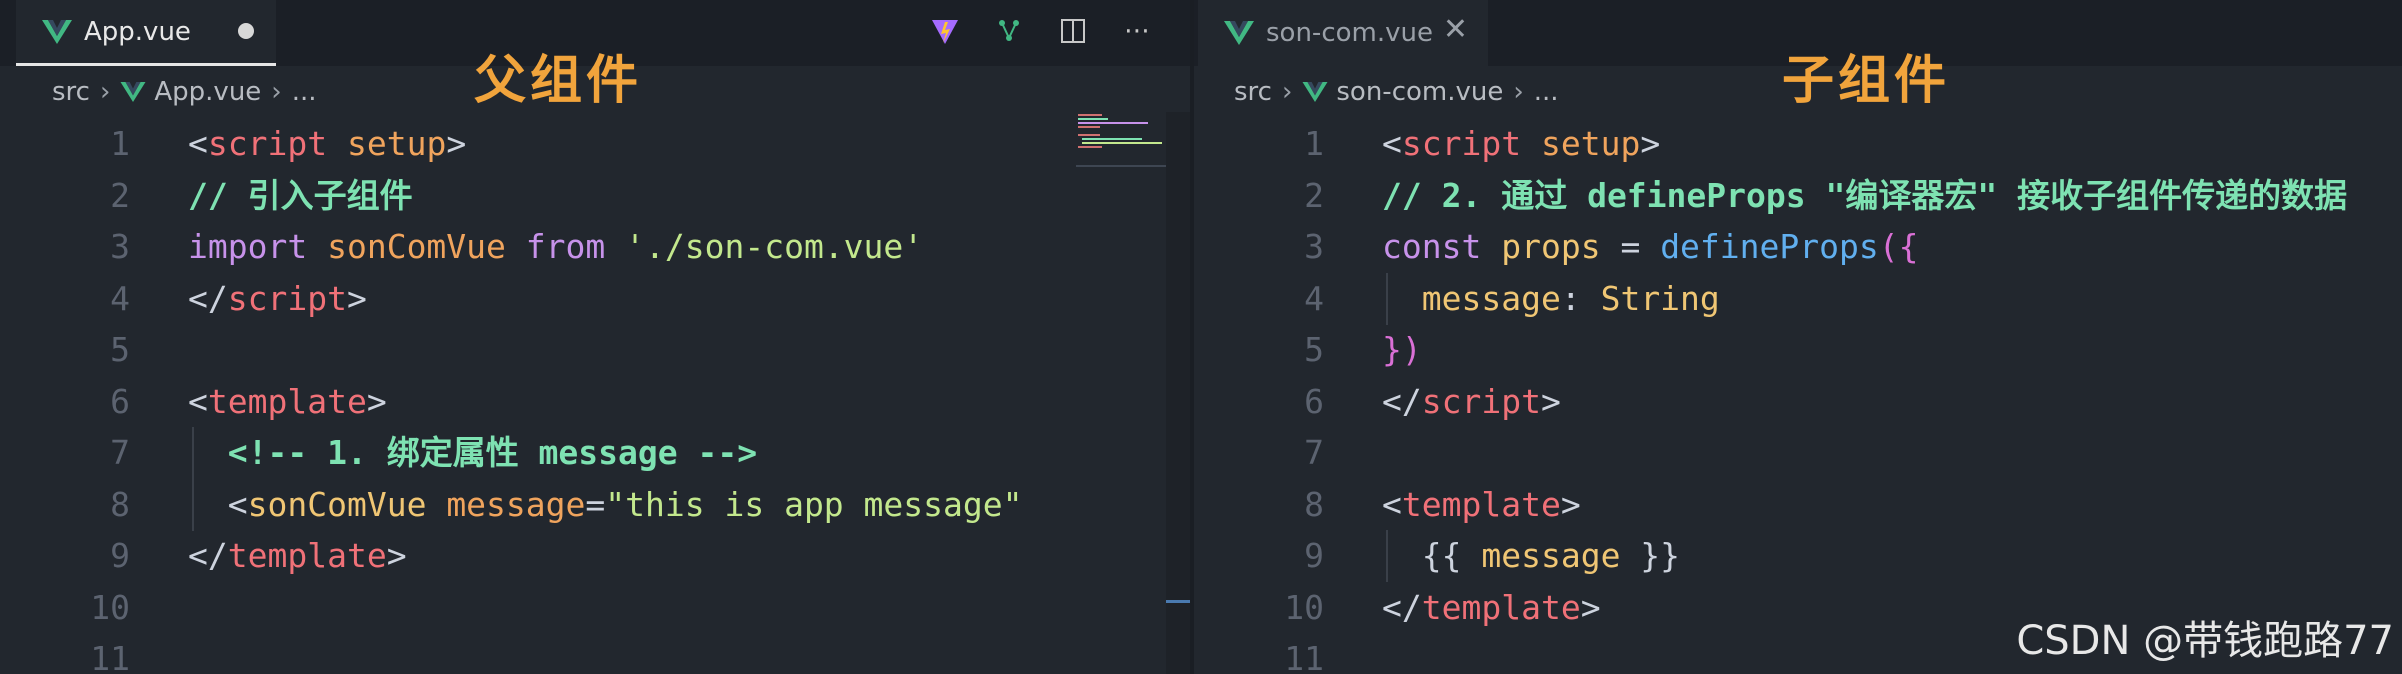 This screenshot has height=674, width=2402. I want to click on line-number: 8, so click(1314, 504).